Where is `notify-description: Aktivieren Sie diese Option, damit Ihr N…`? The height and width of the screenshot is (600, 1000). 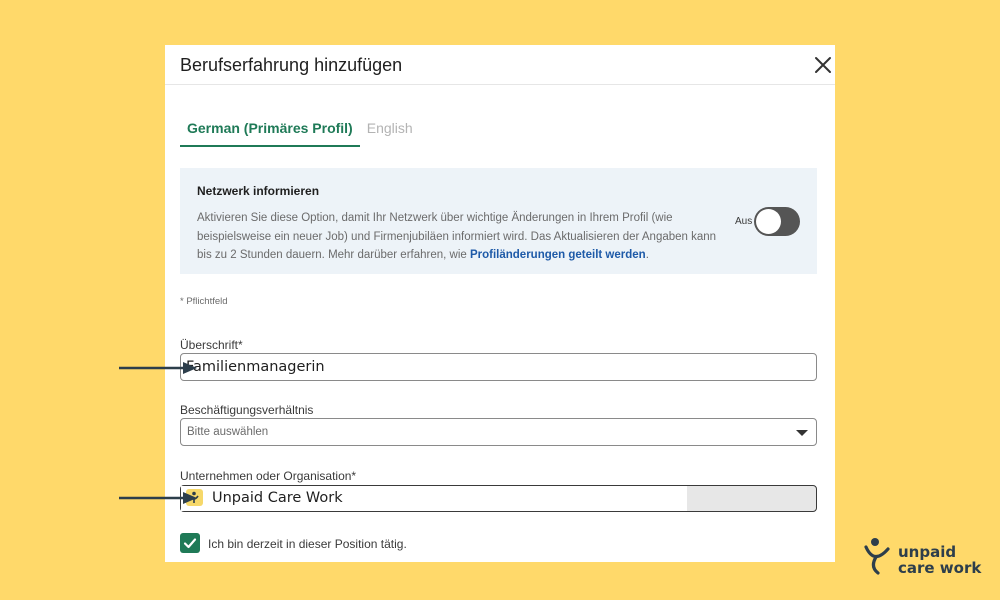
notify-description: Aktivieren Sie diese Option, damit Ihr N… is located at coordinates (457, 237).